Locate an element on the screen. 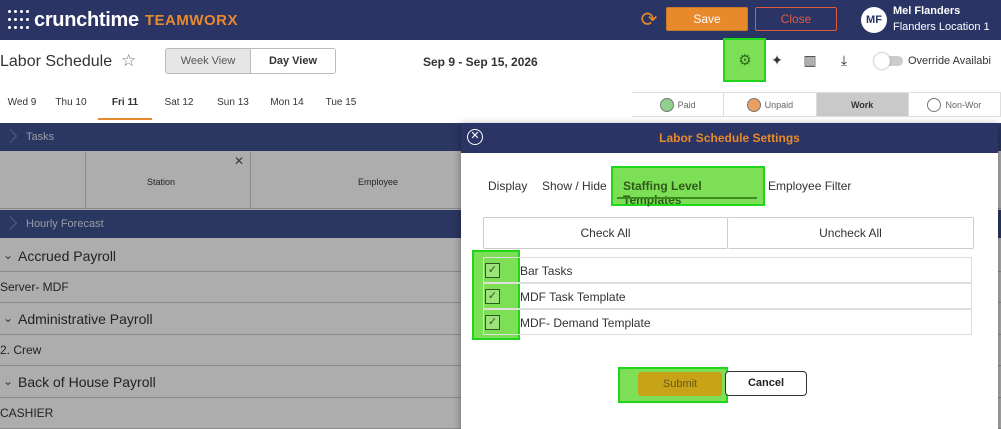  user-location: Flanders Location 1 is located at coordinates (941, 27).